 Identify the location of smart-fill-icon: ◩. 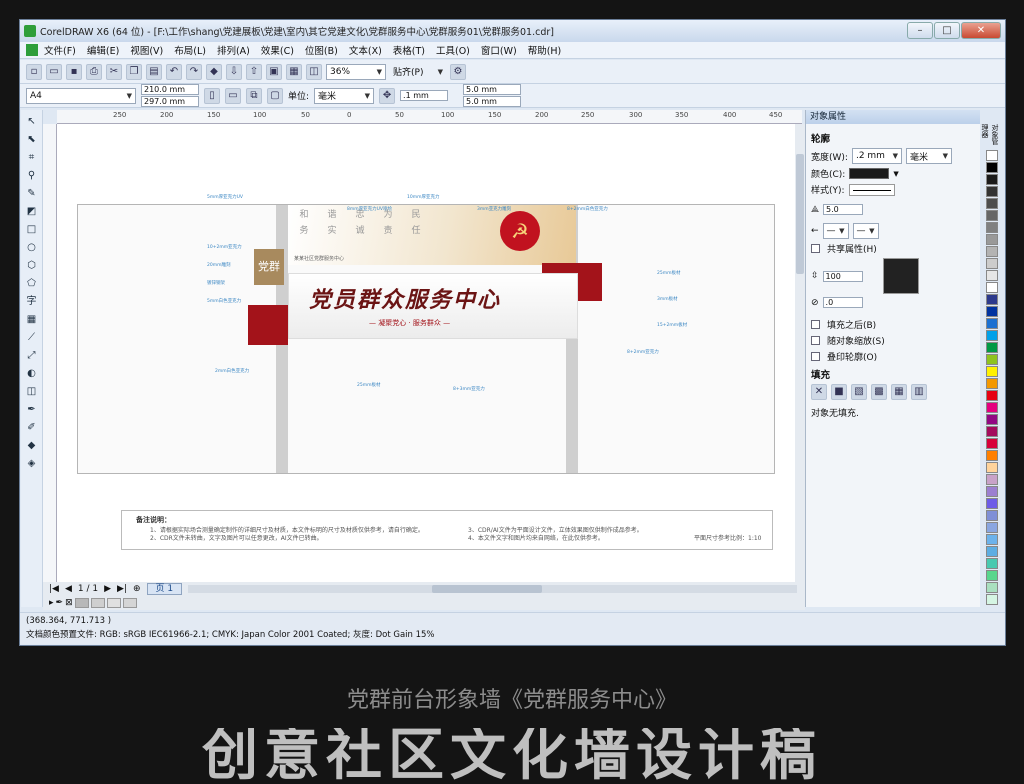
(32, 211).